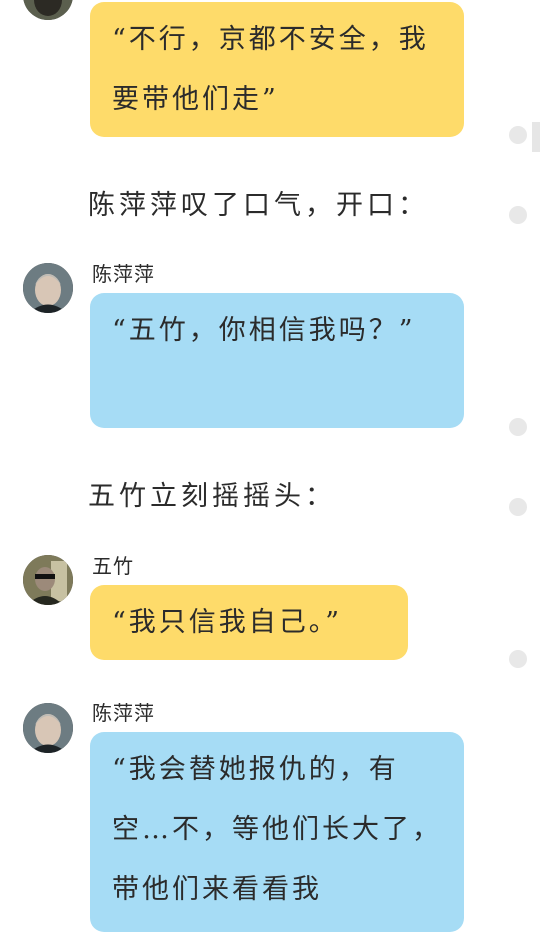  I want to click on message-bubble-4: “我会替她报仇的，有空…不，等他们长大了，带他们来看看我, so click(277, 832).